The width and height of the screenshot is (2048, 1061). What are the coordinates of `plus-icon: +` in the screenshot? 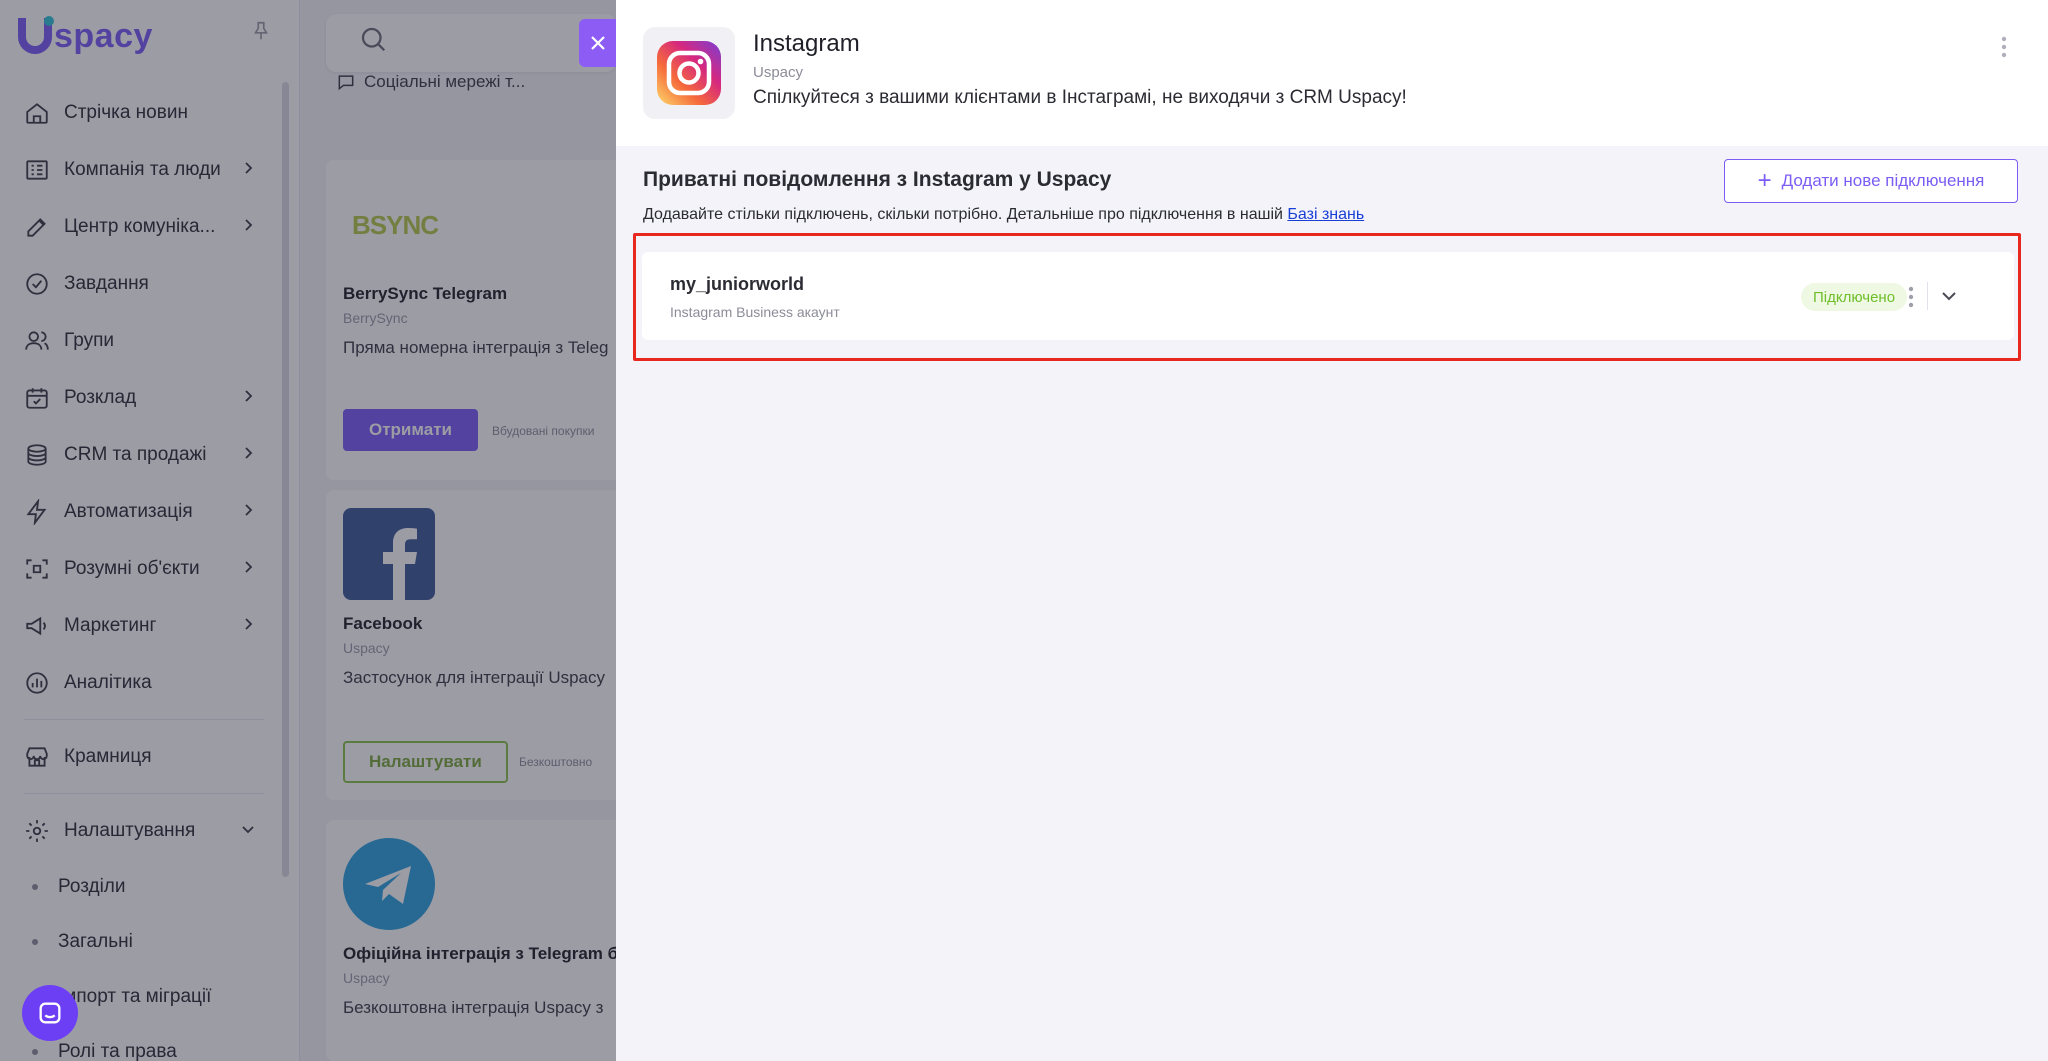 It's located at (1764, 180).